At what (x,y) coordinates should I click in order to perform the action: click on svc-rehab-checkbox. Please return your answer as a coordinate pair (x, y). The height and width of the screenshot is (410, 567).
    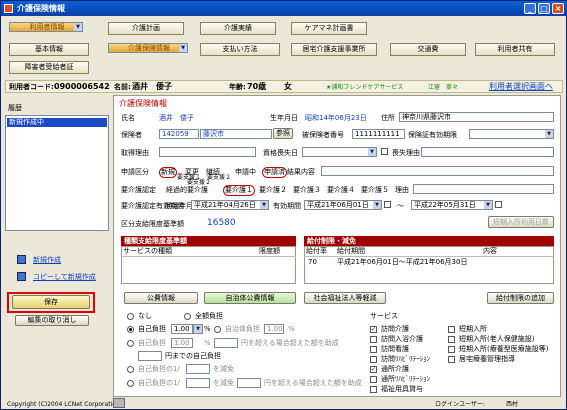
    Looking at the image, I should click on (373, 359).